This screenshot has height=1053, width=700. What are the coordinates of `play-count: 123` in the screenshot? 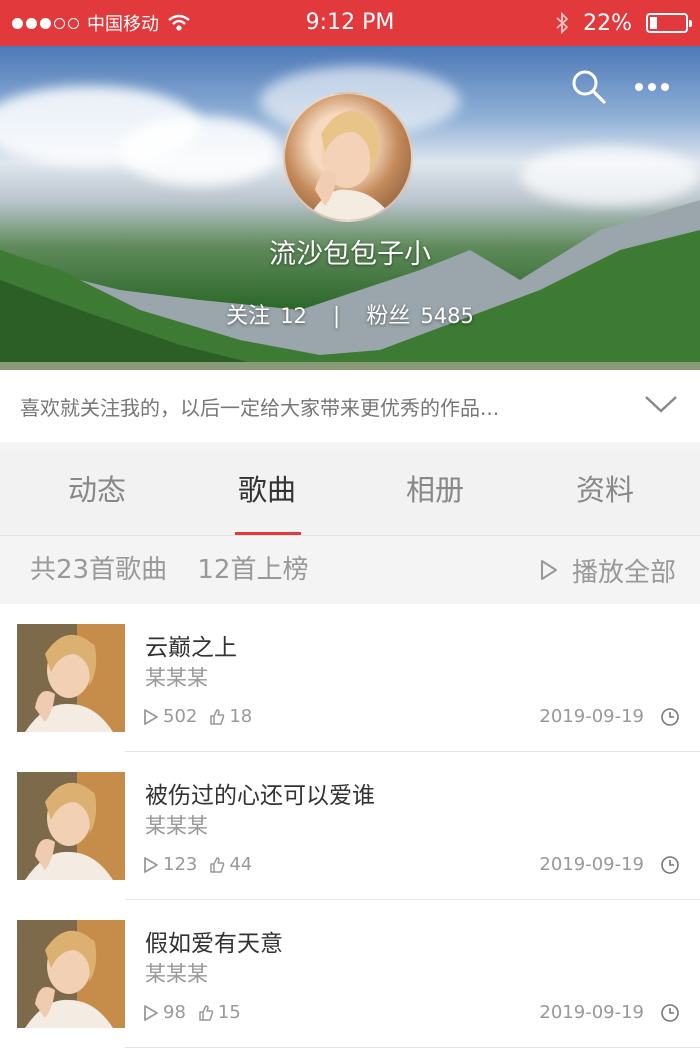 It's located at (180, 864).